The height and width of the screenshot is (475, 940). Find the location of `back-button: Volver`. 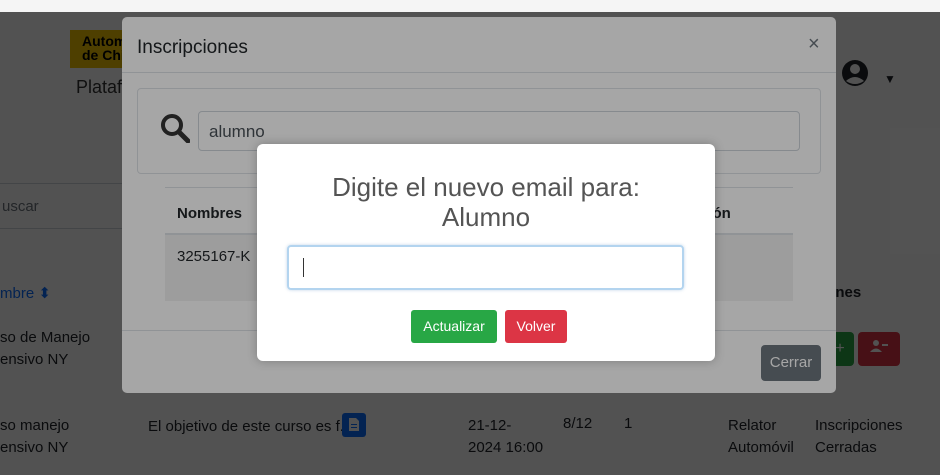

back-button: Volver is located at coordinates (536, 326).